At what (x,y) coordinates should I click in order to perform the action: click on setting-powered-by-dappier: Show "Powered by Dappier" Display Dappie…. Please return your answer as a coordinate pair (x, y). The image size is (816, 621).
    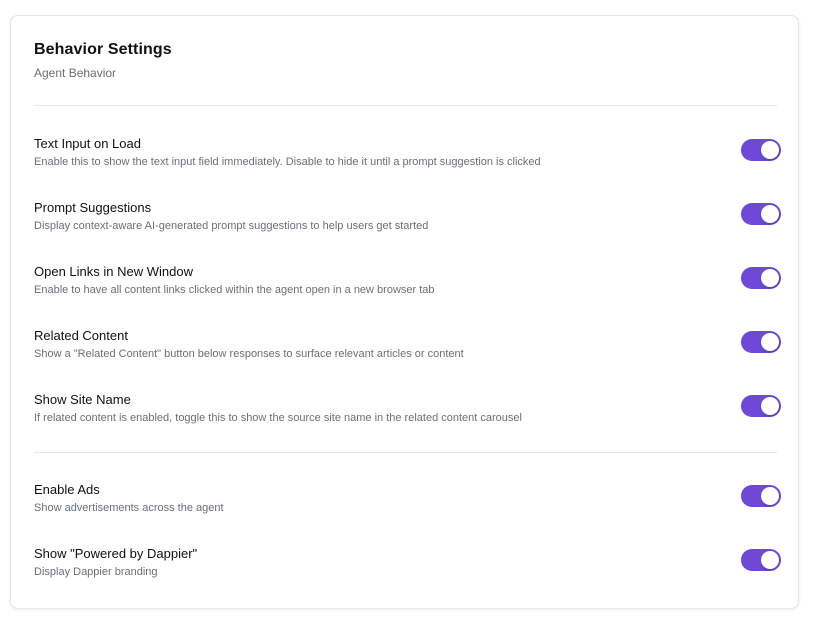
    Looking at the image, I should click on (407, 568).